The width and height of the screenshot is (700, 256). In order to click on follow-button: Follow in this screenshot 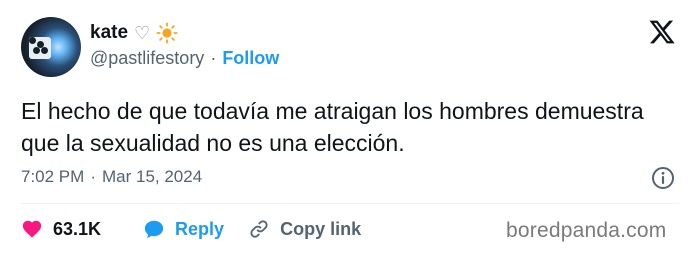, I will do `click(250, 58)`.